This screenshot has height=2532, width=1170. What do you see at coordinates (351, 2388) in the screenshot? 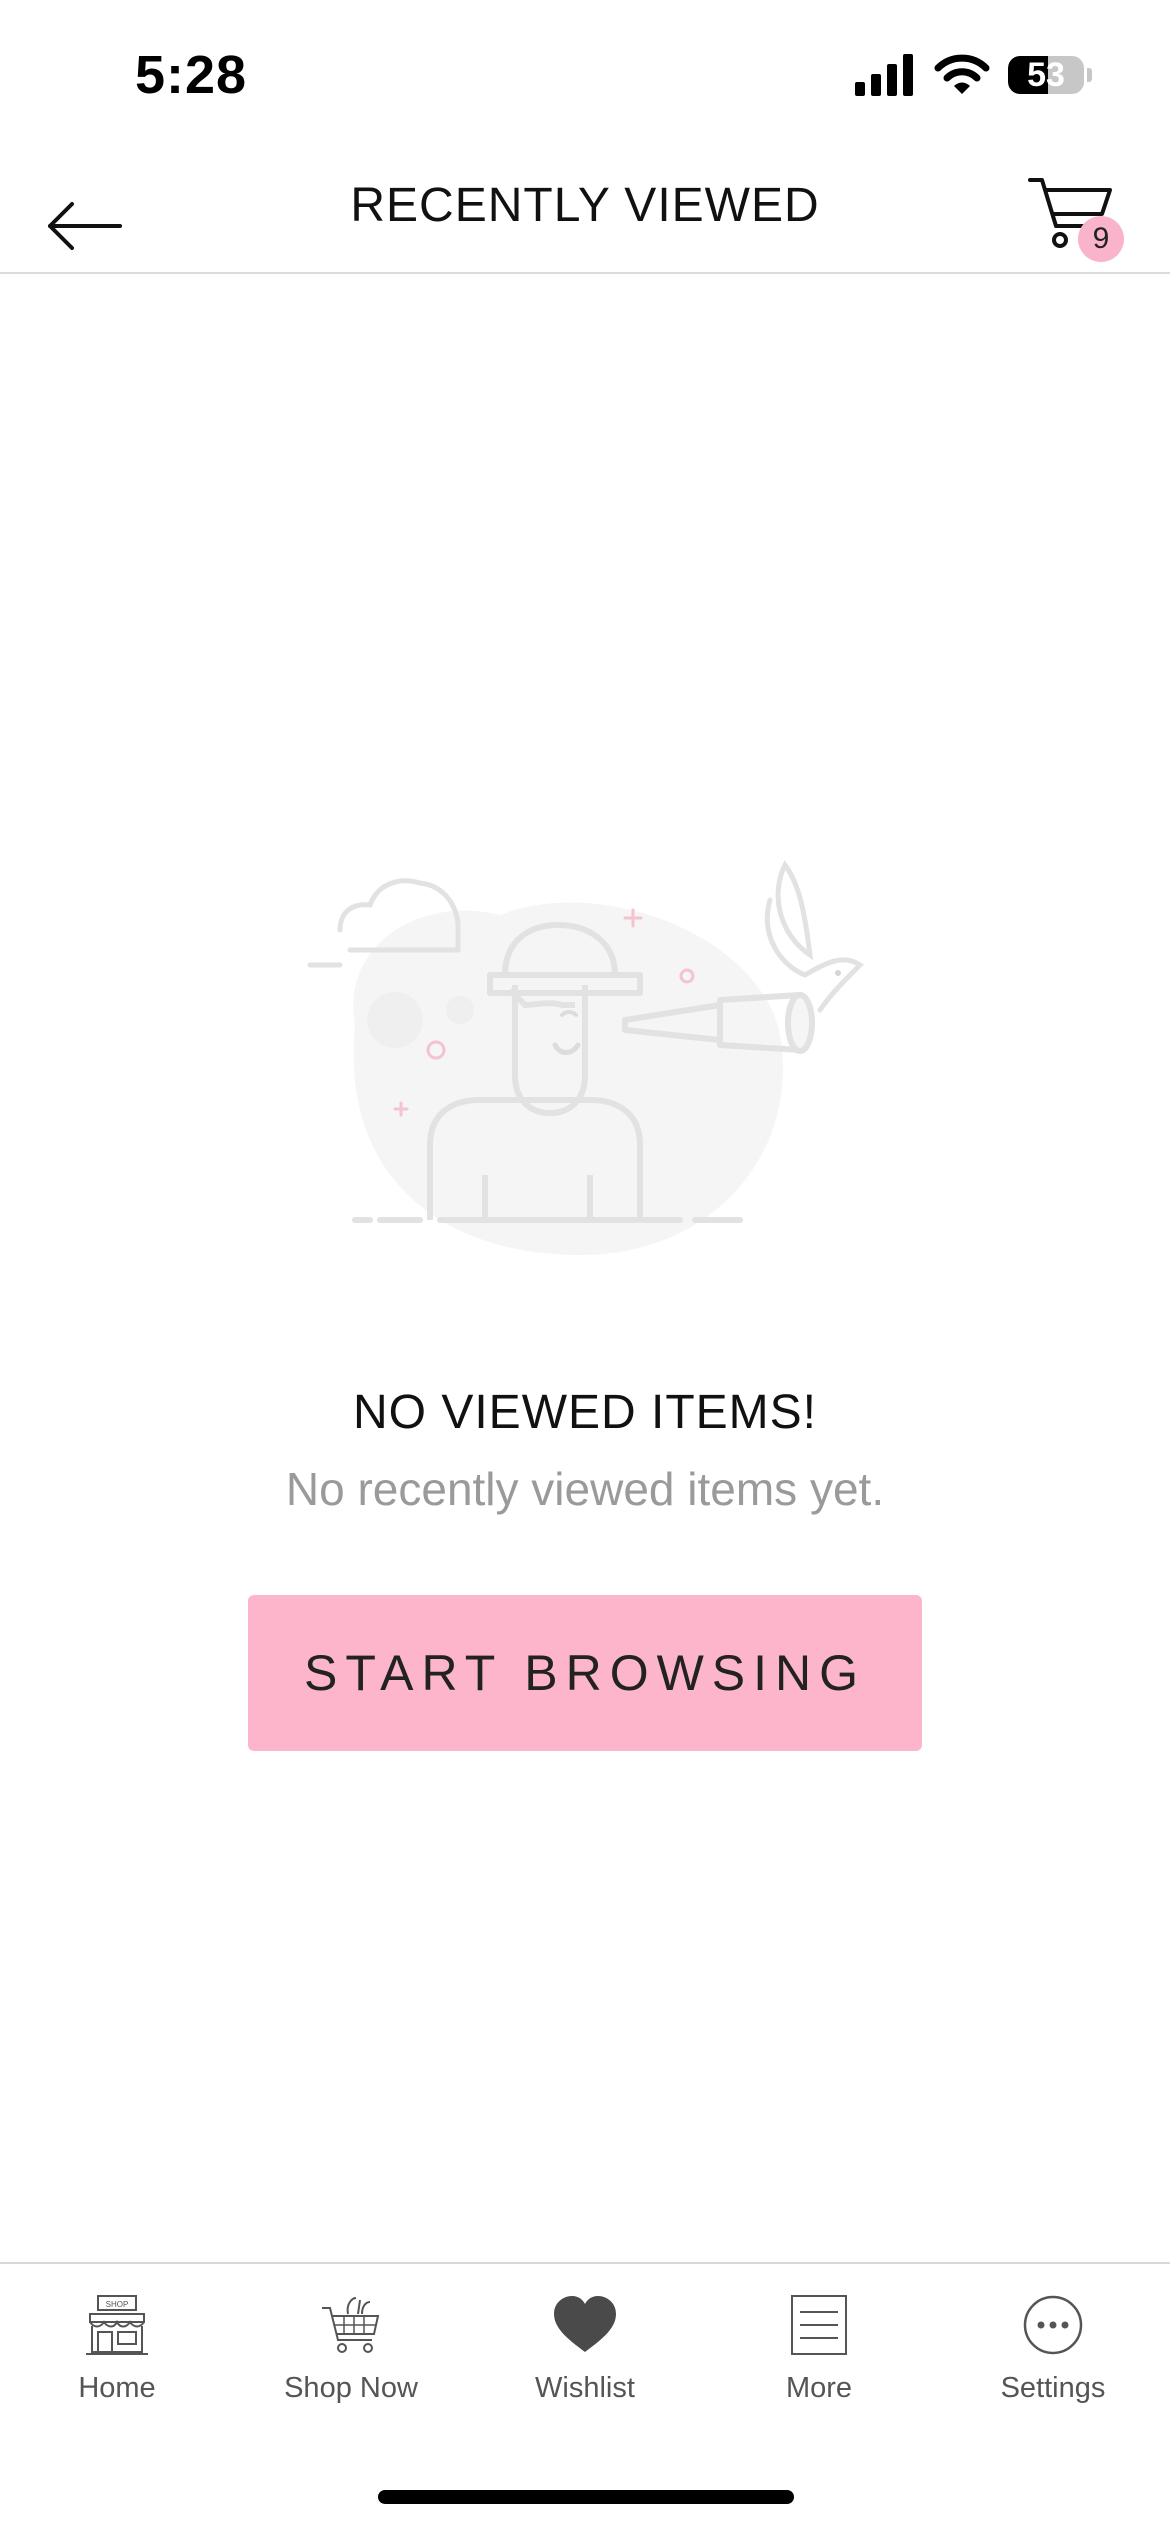
I see `nav-label-shop-now: Shop Now` at bounding box center [351, 2388].